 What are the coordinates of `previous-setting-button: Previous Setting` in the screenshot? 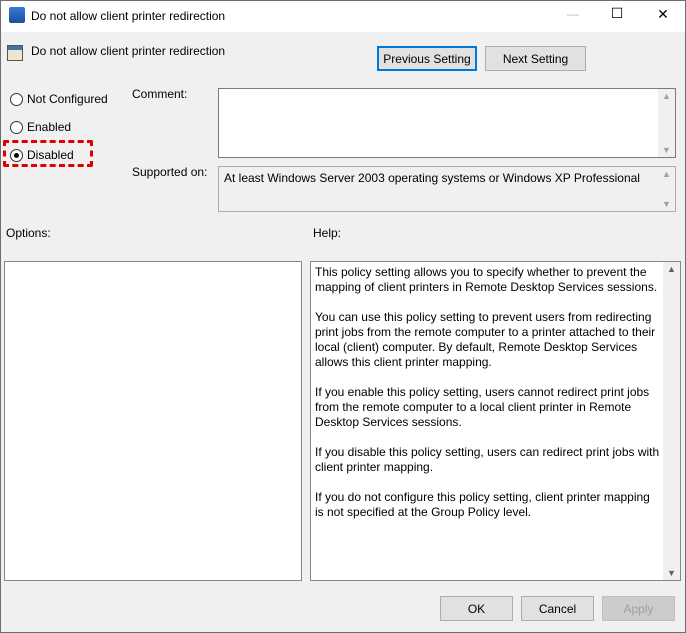 It's located at (427, 58).